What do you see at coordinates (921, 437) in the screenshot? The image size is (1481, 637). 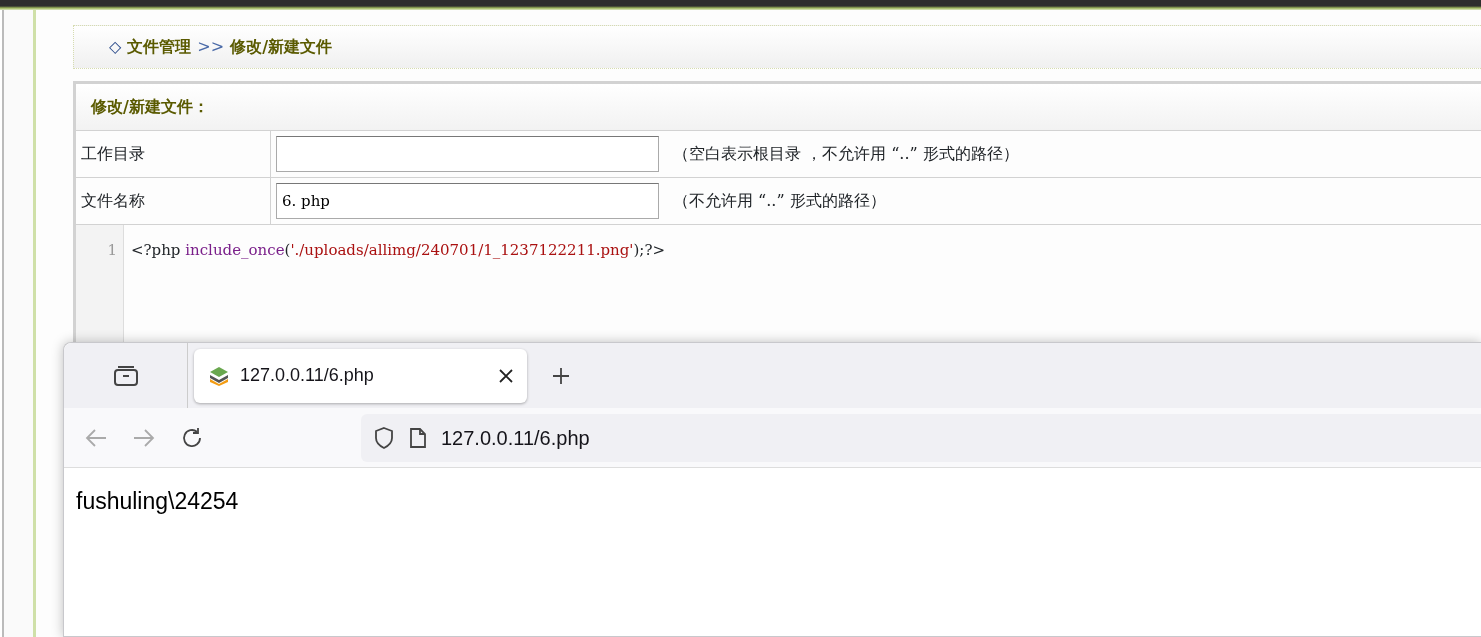 I see `address-bar: 127.0.0.11/6.php` at bounding box center [921, 437].